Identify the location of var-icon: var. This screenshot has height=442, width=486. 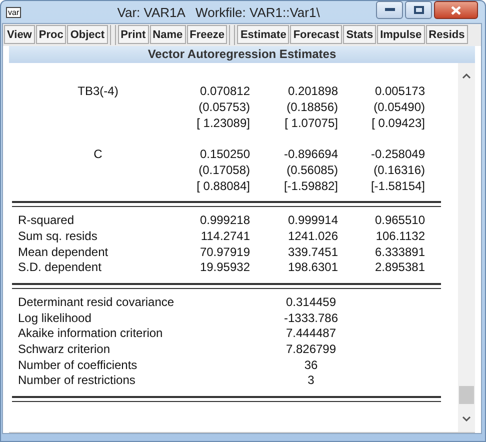
(14, 12).